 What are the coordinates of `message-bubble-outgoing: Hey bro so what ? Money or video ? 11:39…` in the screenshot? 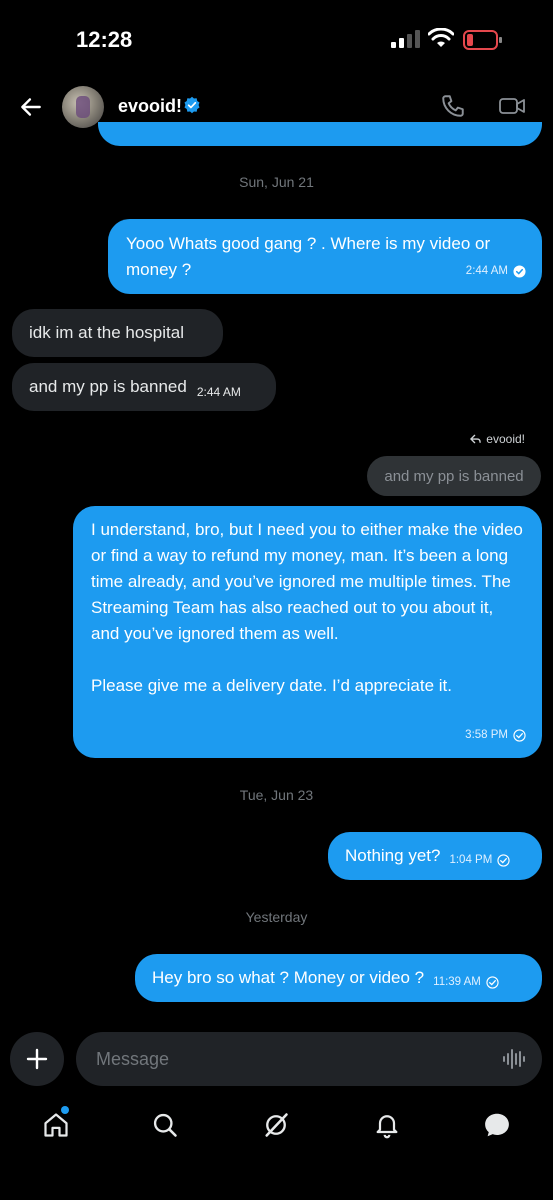 It's located at (338, 978).